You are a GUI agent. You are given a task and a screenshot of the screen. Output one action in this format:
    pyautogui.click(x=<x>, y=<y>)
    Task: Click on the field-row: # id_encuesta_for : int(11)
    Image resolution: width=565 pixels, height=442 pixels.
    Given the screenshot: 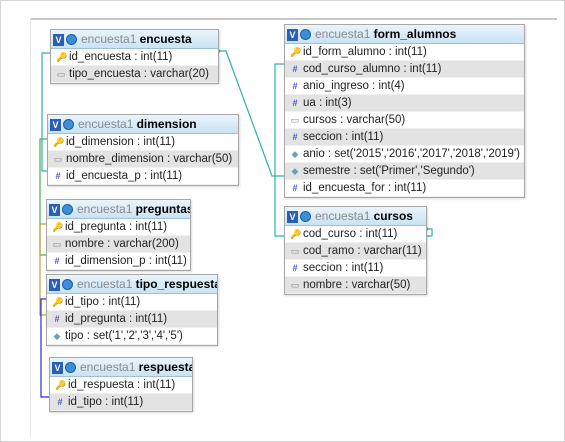 What is the action you would take?
    pyautogui.click(x=404, y=188)
    